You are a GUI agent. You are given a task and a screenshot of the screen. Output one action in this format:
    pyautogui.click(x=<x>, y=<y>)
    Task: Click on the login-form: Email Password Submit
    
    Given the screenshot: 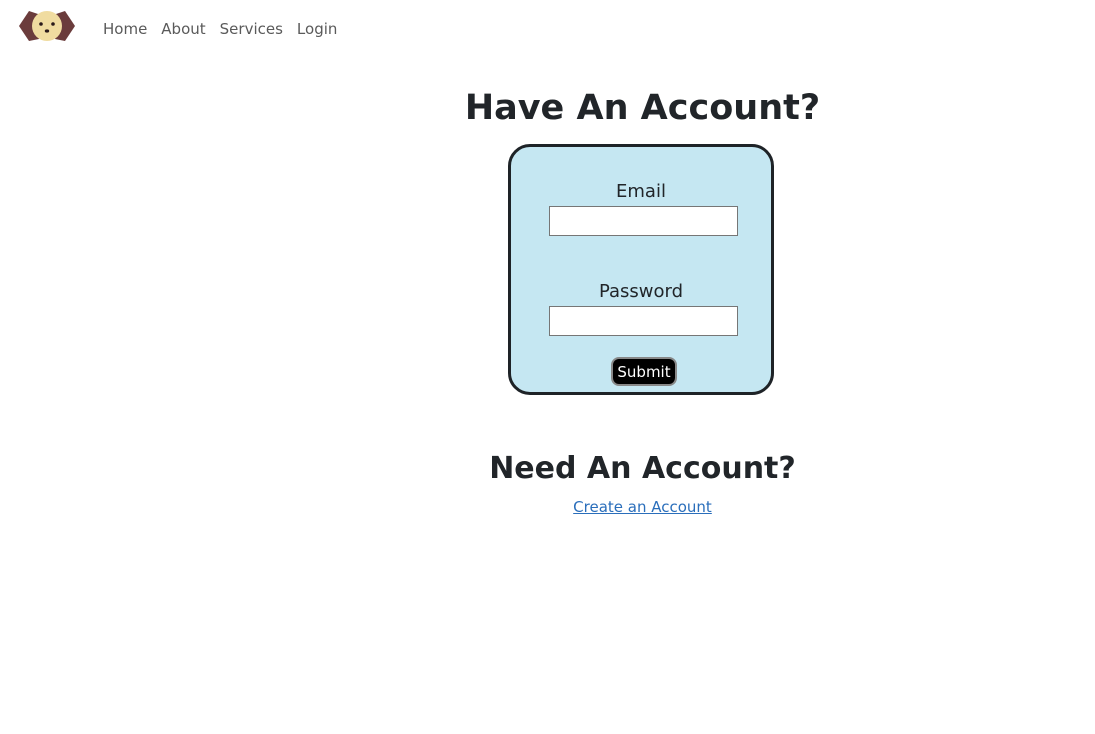 What is the action you would take?
    pyautogui.click(x=641, y=269)
    